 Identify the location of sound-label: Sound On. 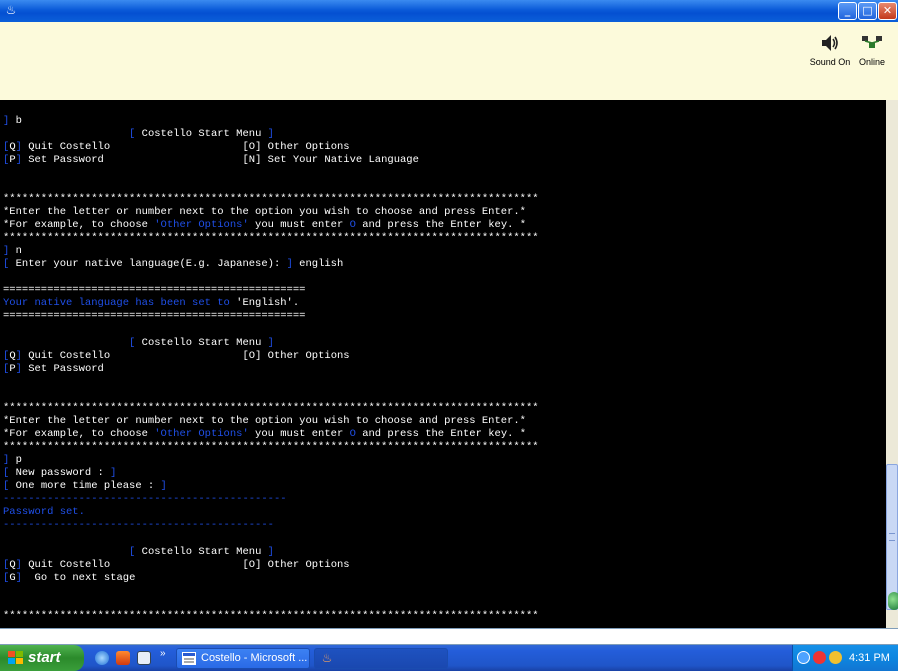
(830, 62).